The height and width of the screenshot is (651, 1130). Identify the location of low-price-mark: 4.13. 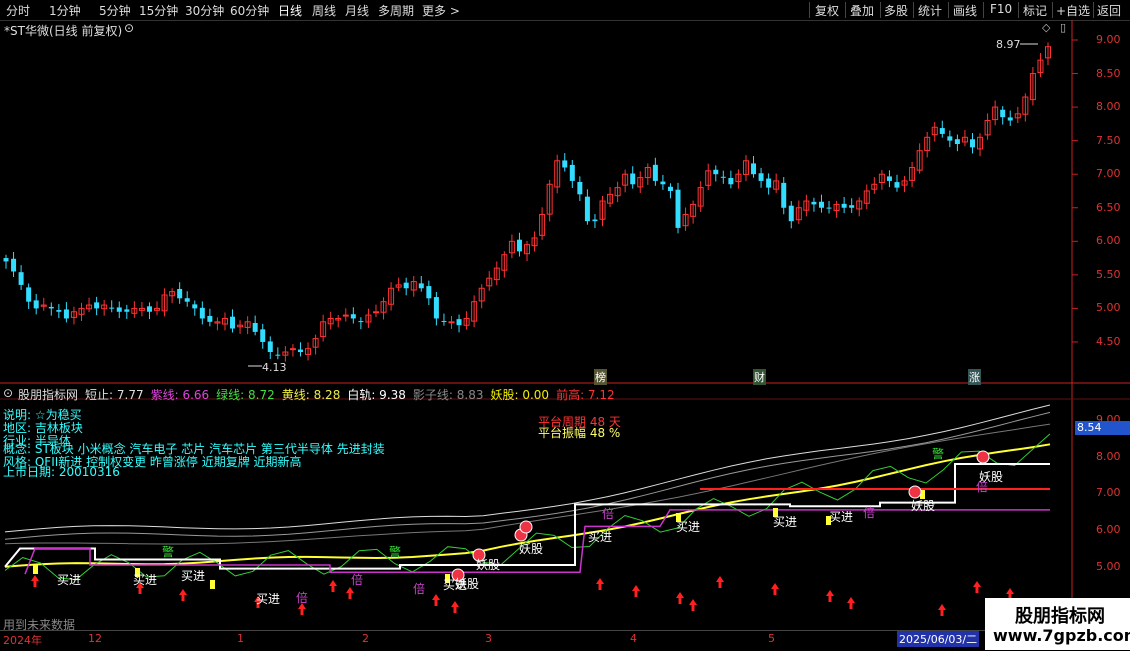
(274, 367).